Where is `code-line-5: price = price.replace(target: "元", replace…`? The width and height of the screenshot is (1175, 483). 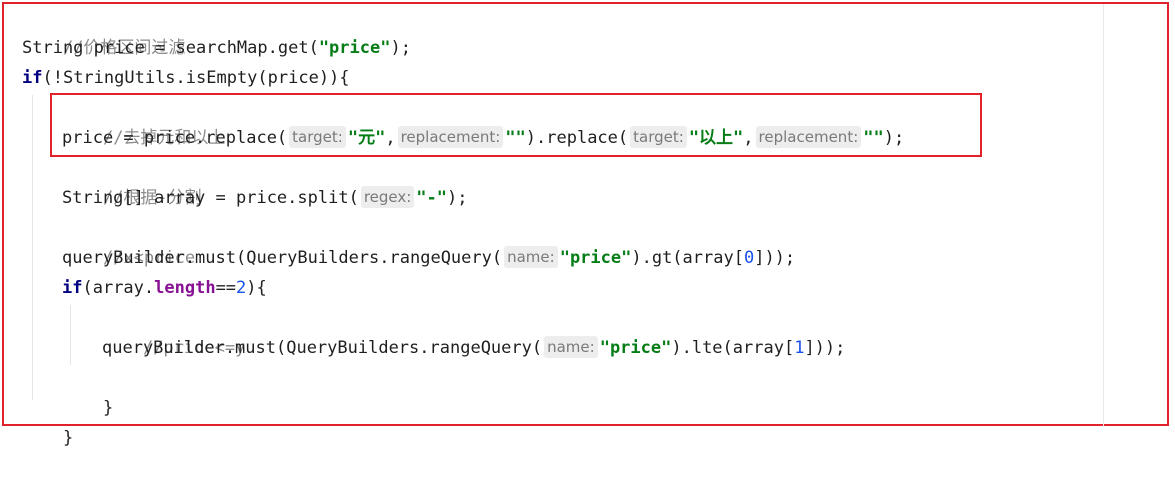 code-line-5: price = price.replace(target: "元", replace… is located at coordinates (483, 138).